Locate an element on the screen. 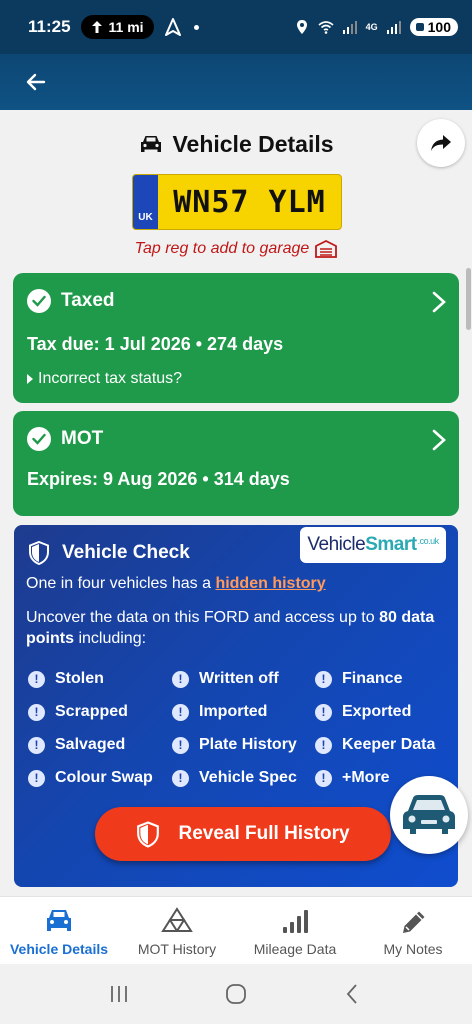 This screenshot has height=1024, width=472. navigation-arrow-icon is located at coordinates (172, 27).